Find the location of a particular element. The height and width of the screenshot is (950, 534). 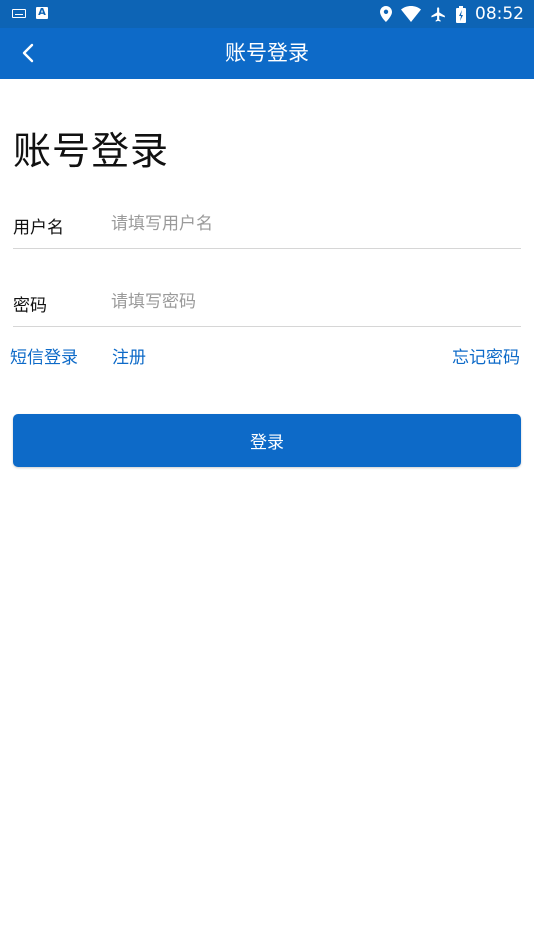

login-button: 登录 is located at coordinates (267, 440).